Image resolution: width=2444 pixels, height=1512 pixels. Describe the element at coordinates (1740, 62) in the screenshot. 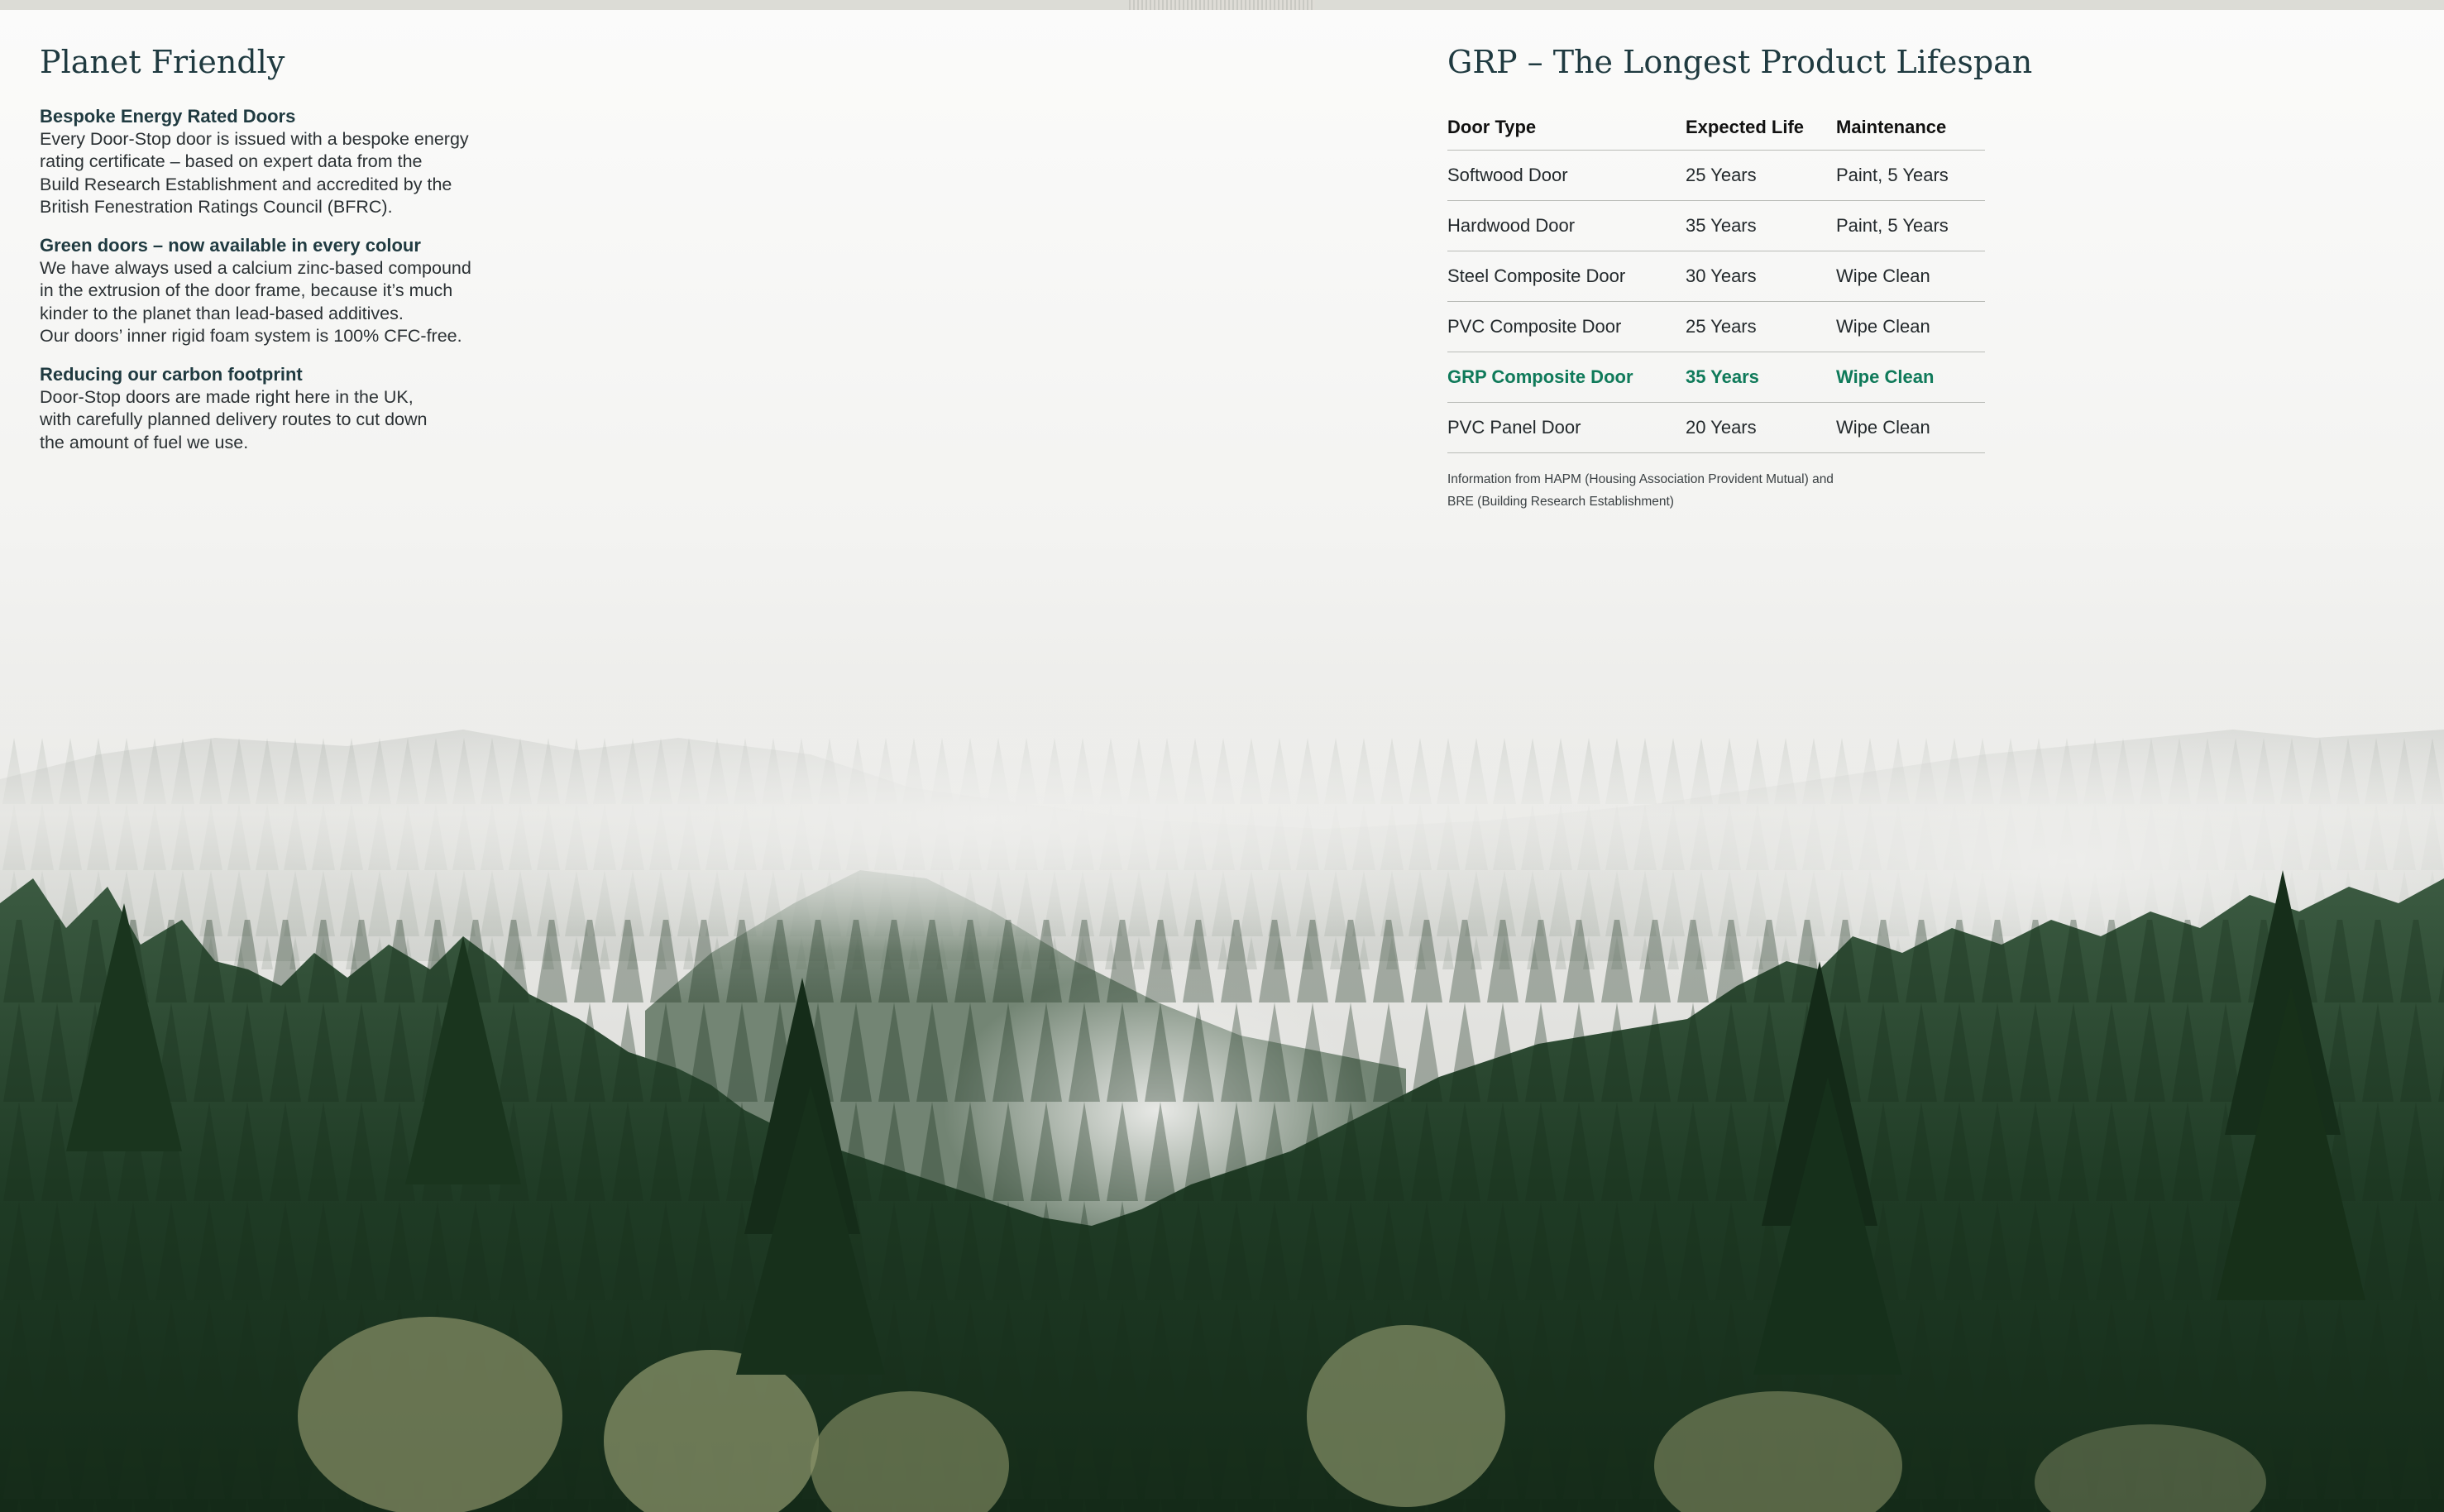

I see `lifespan-title: GRP – The Longest Product Lifespan` at that location.